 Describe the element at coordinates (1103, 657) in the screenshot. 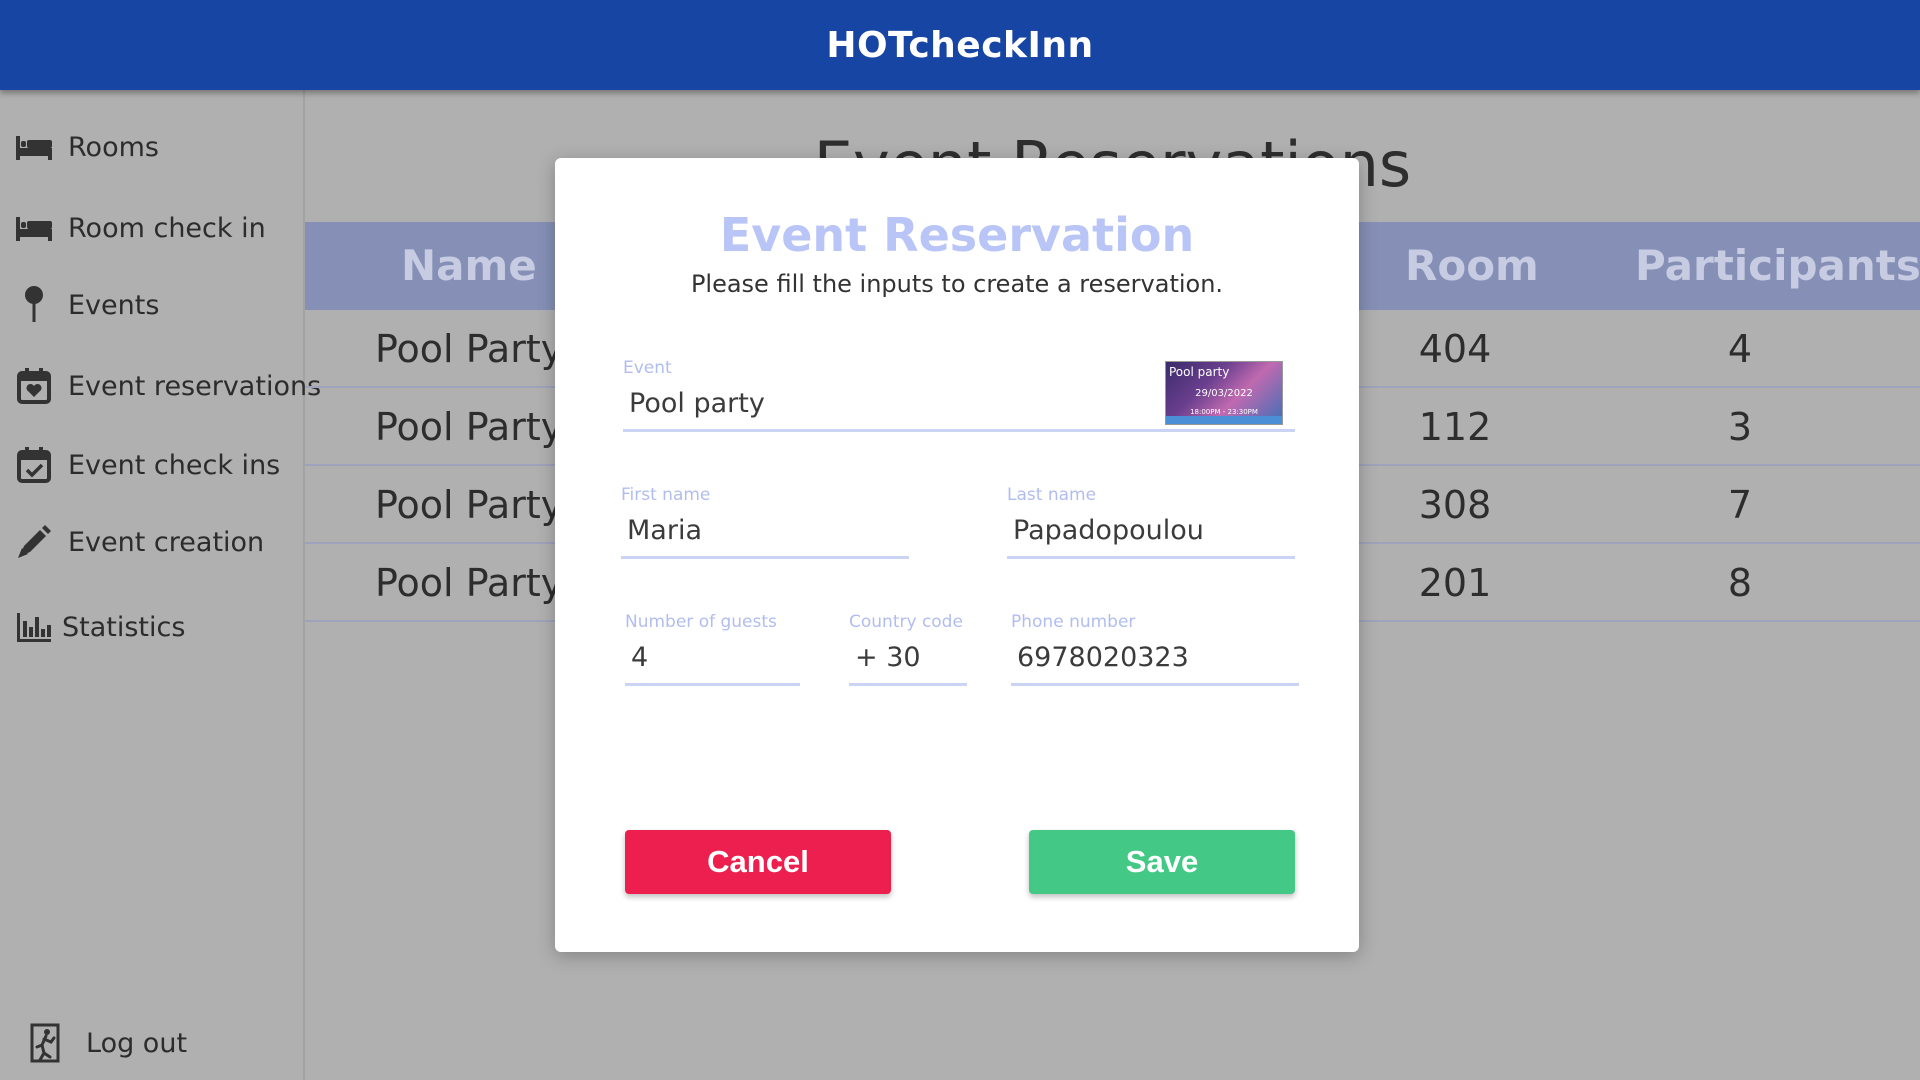

I see `phone-number-value: 6978020323` at that location.